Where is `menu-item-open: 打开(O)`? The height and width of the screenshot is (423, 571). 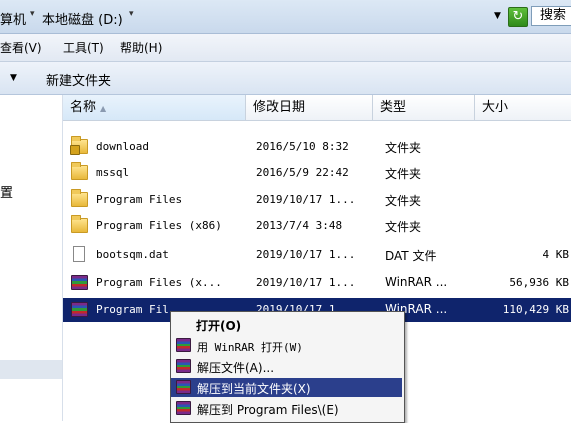 menu-item-open: 打开(O) is located at coordinates (286, 324).